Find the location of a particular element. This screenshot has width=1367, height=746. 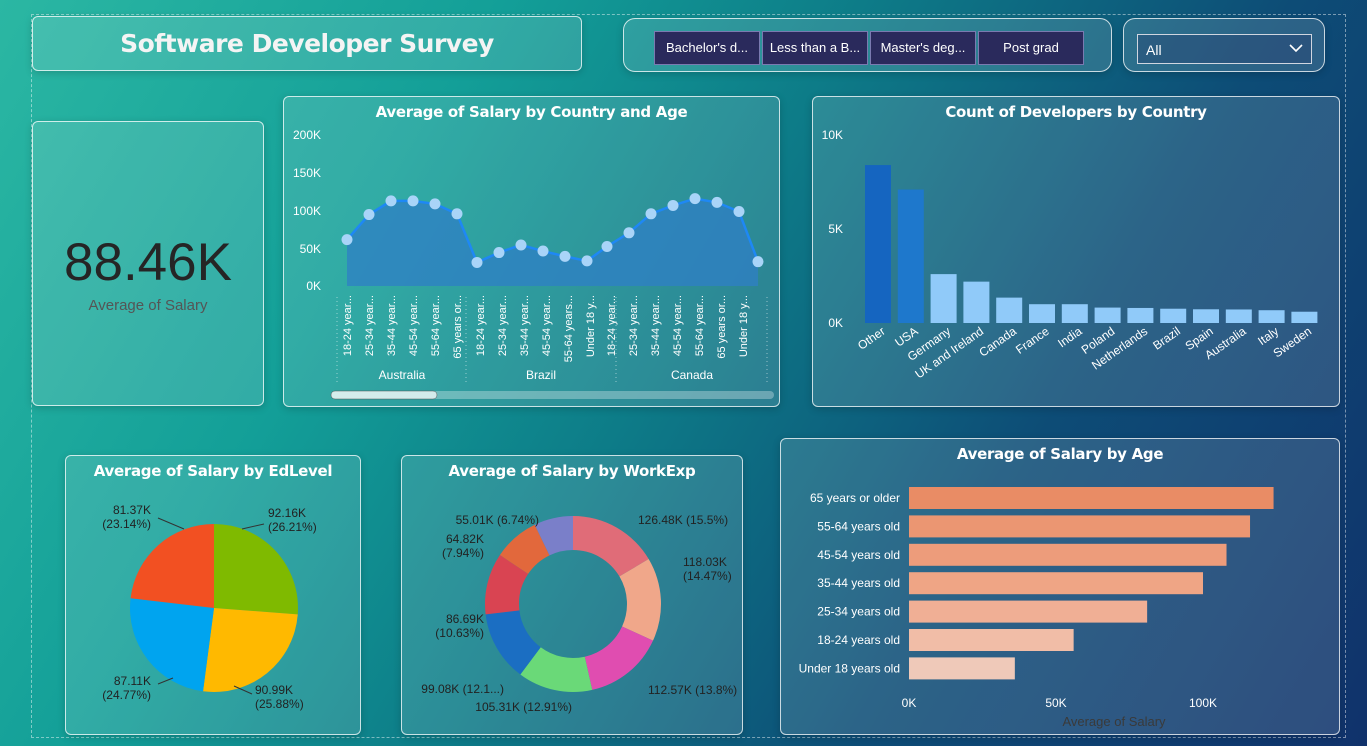

kpi-label: Average of Salary is located at coordinates (148, 305).